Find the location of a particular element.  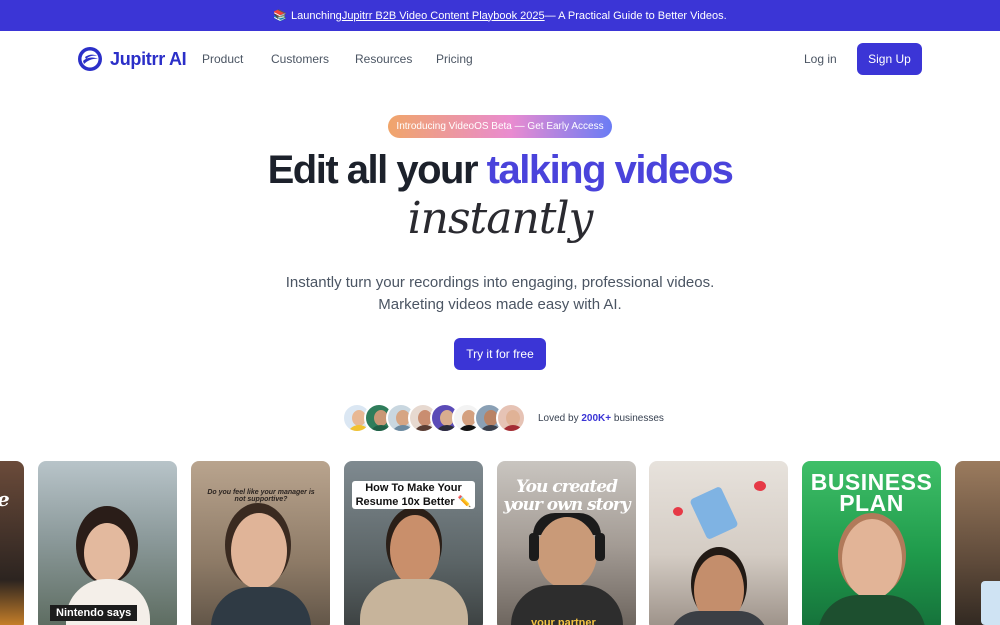

card-caption: Nintendo says is located at coordinates (94, 613).